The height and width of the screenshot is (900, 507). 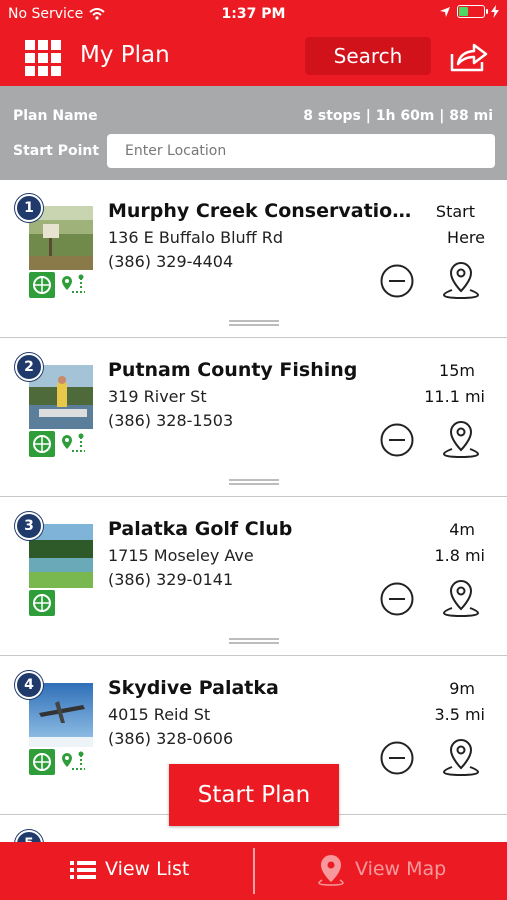 What do you see at coordinates (495, 11) in the screenshot?
I see `charging-bolt-icon` at bounding box center [495, 11].